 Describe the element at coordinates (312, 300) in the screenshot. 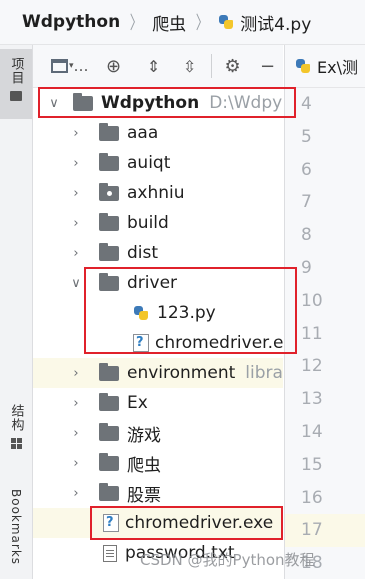

I see `line-number: 10` at that location.